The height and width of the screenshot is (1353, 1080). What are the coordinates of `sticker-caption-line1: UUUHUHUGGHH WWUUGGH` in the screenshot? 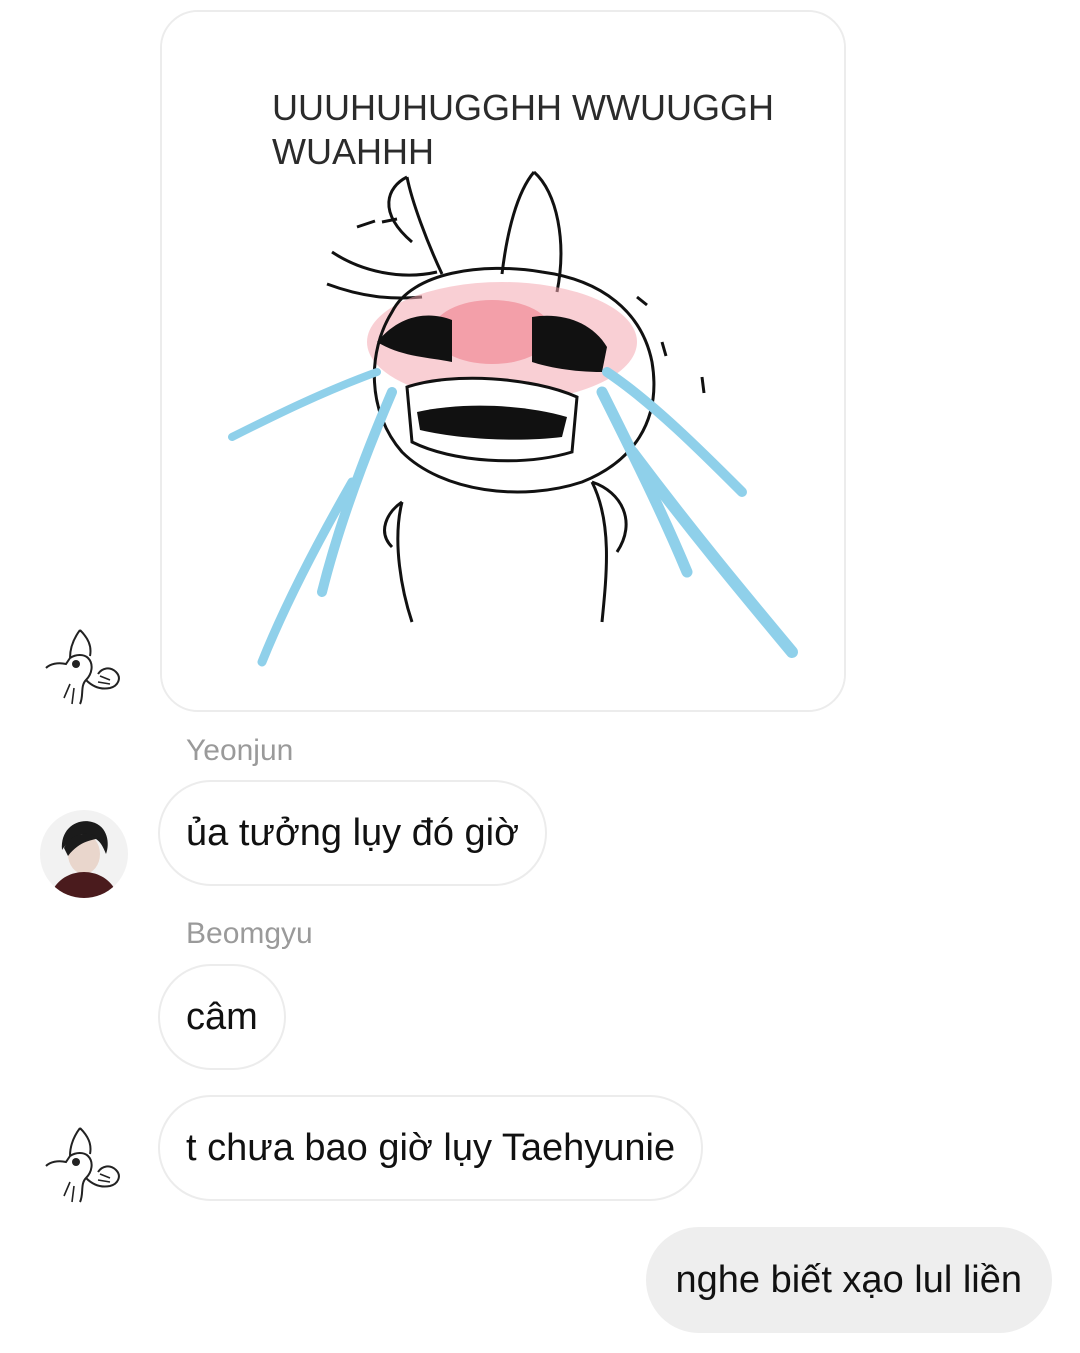 It's located at (523, 107).